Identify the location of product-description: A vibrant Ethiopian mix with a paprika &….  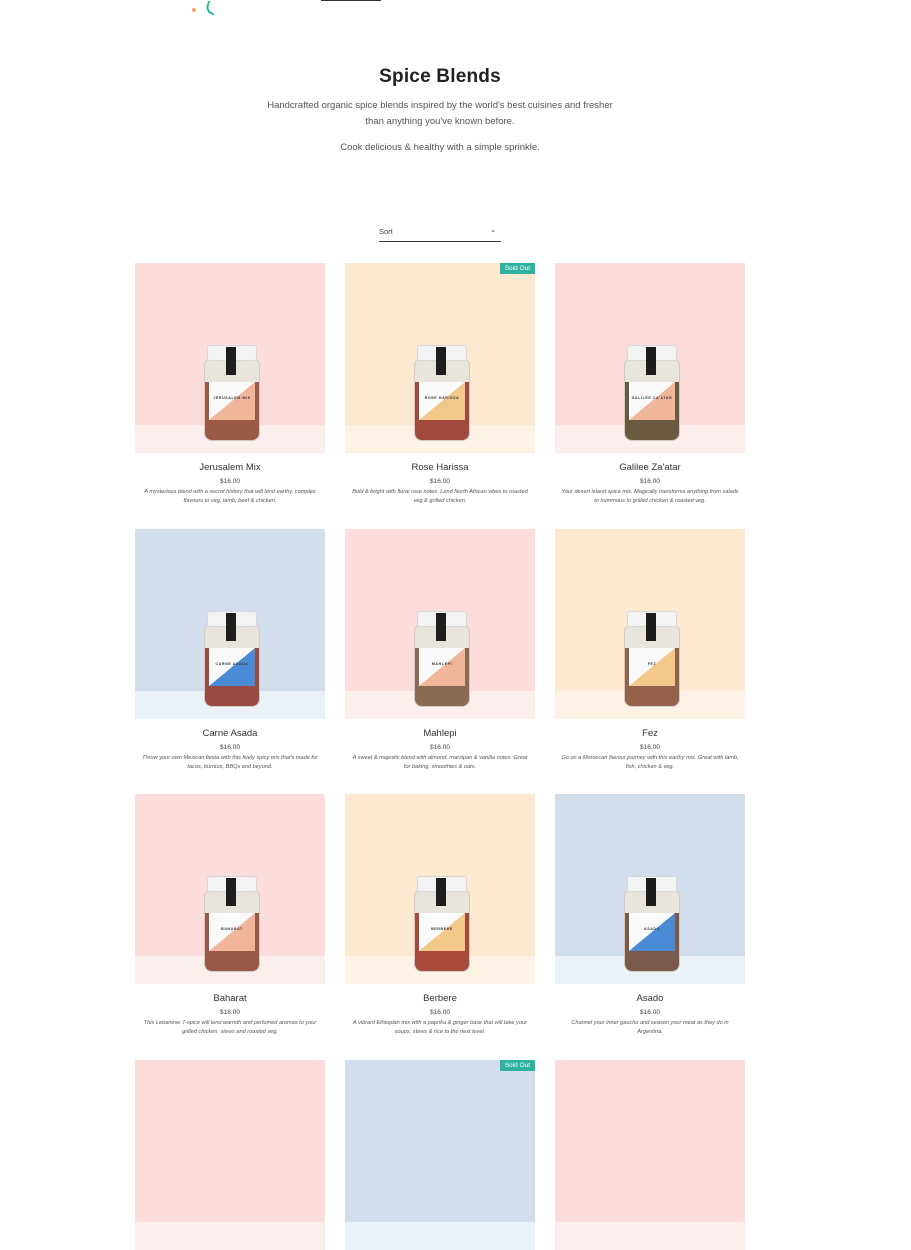
(440, 1027).